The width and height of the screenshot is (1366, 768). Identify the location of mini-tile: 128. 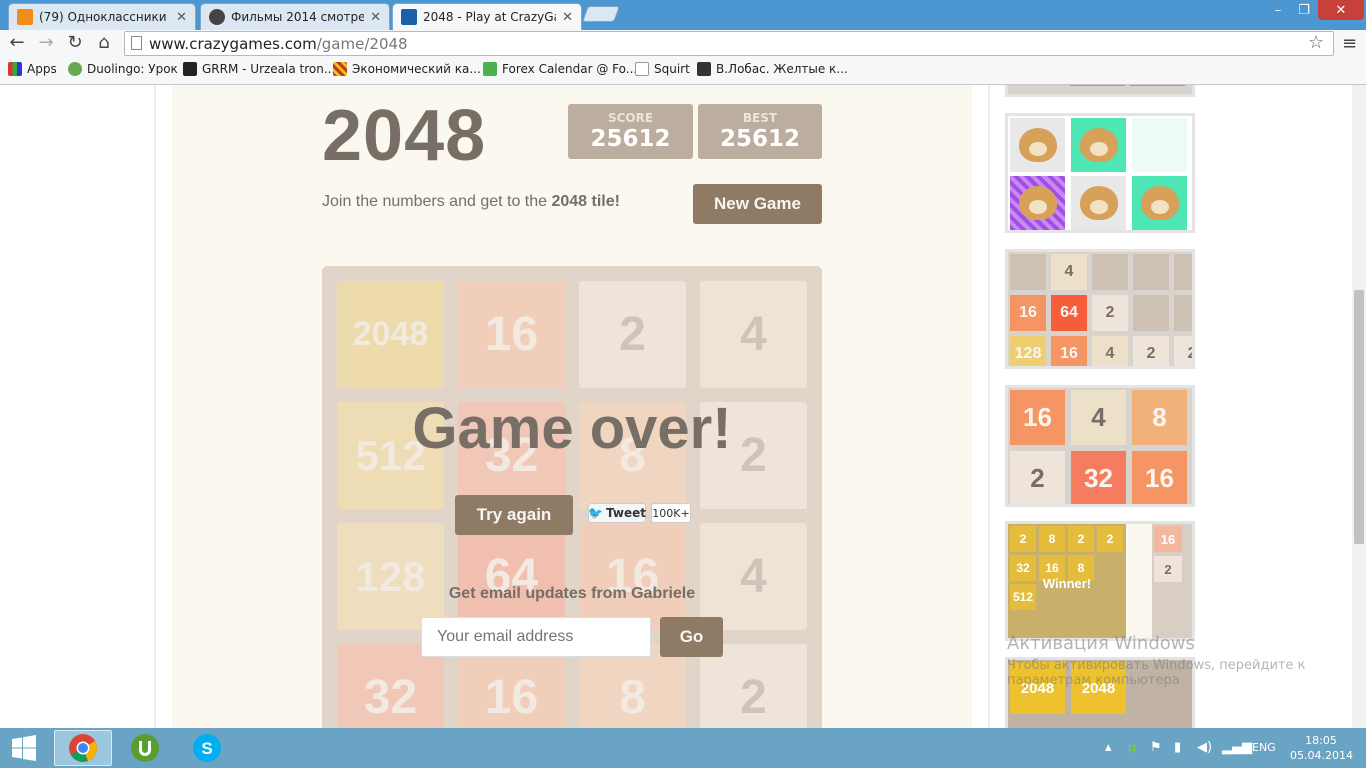
(1028, 351).